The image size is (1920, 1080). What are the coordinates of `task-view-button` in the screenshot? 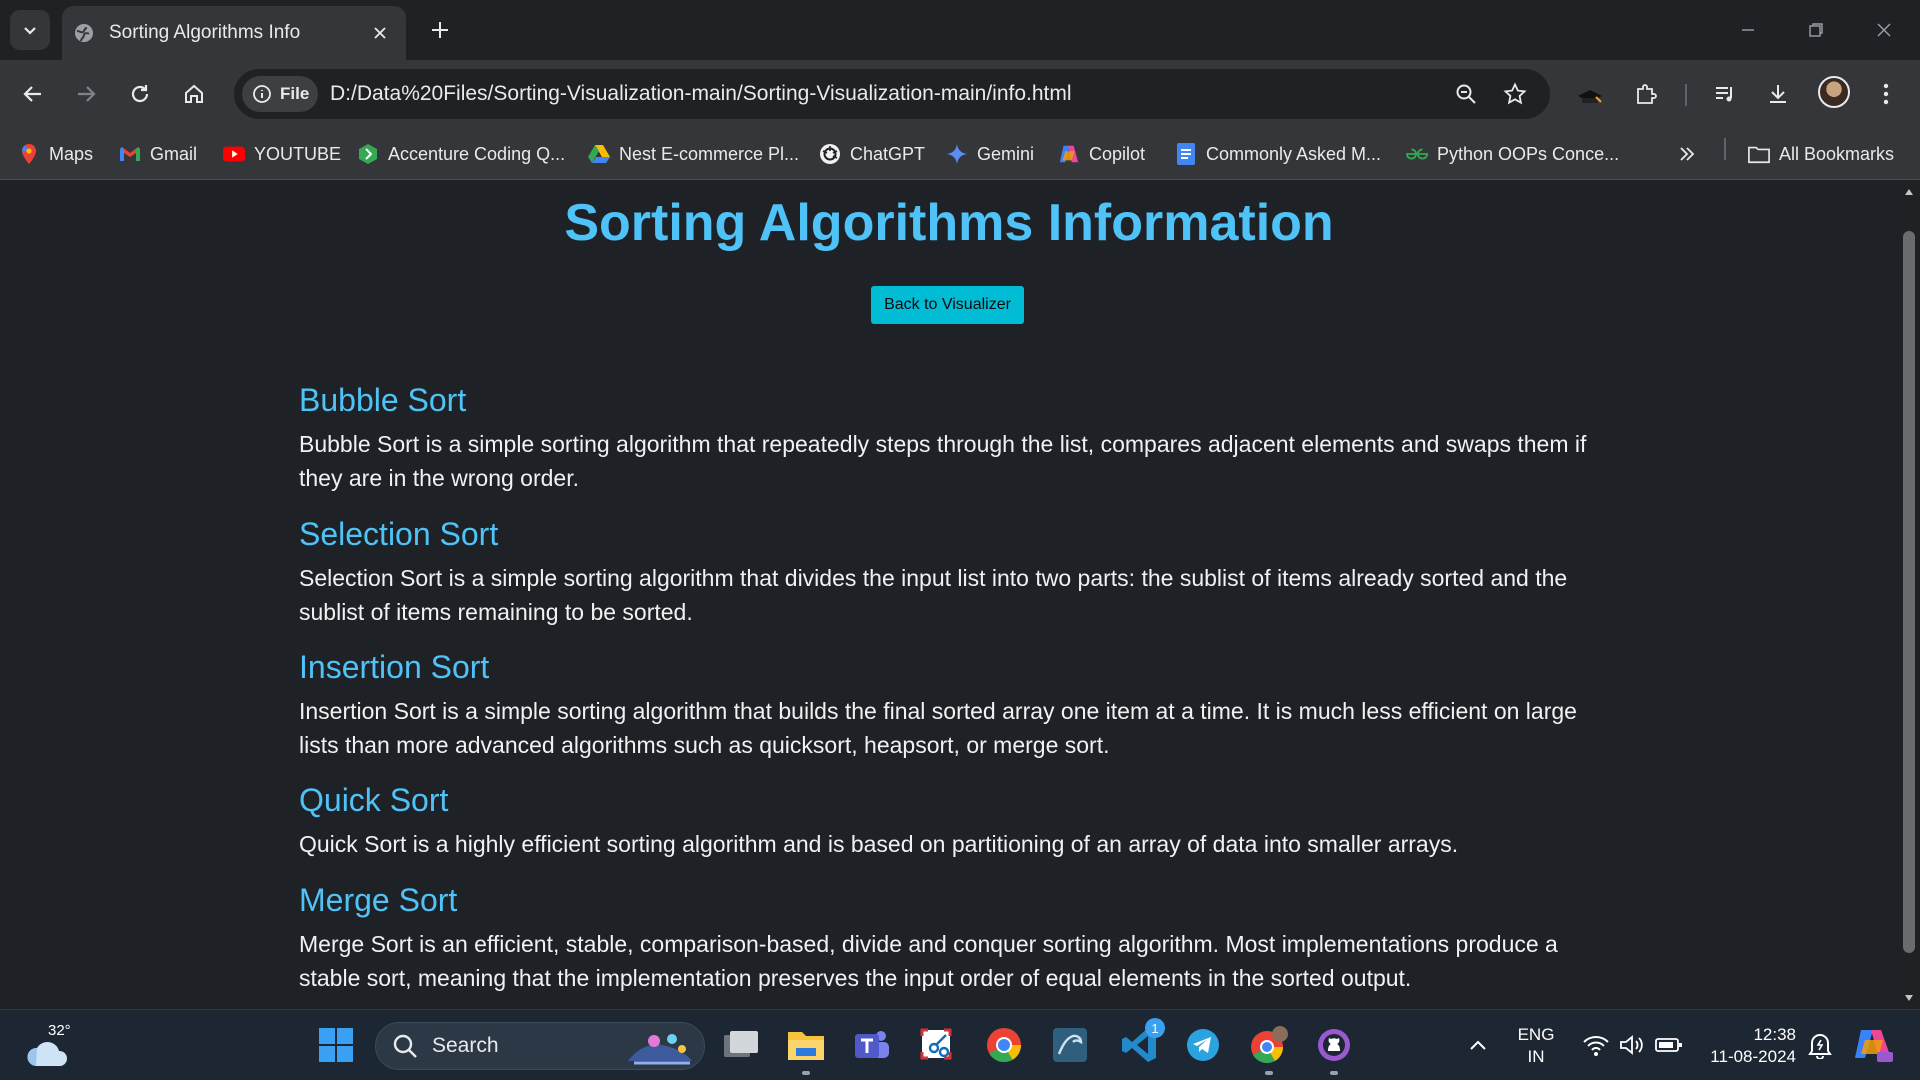 It's located at (741, 1045).